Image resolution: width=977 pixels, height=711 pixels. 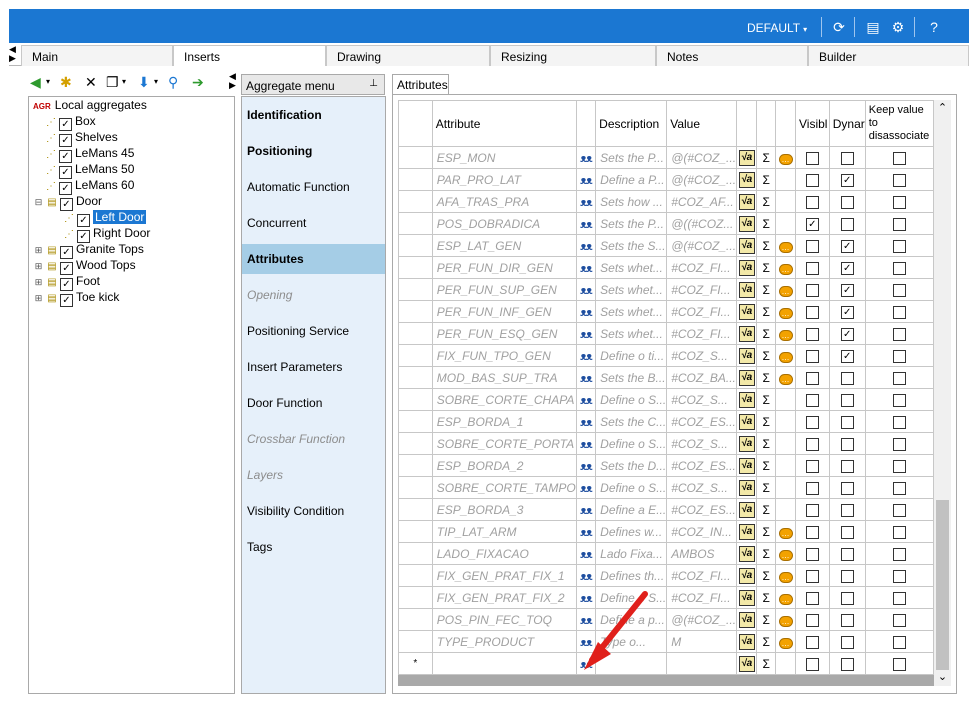 I want to click on tab-resizing: Resizing, so click(x=573, y=55).